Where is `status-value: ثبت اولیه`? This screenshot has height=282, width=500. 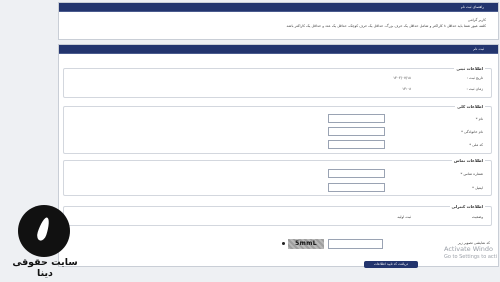 status-value: ثبت اولیه is located at coordinates (404, 217).